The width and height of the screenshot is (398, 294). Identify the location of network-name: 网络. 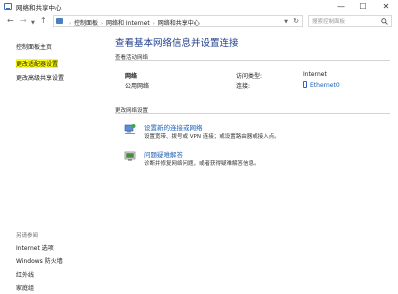
(131, 76).